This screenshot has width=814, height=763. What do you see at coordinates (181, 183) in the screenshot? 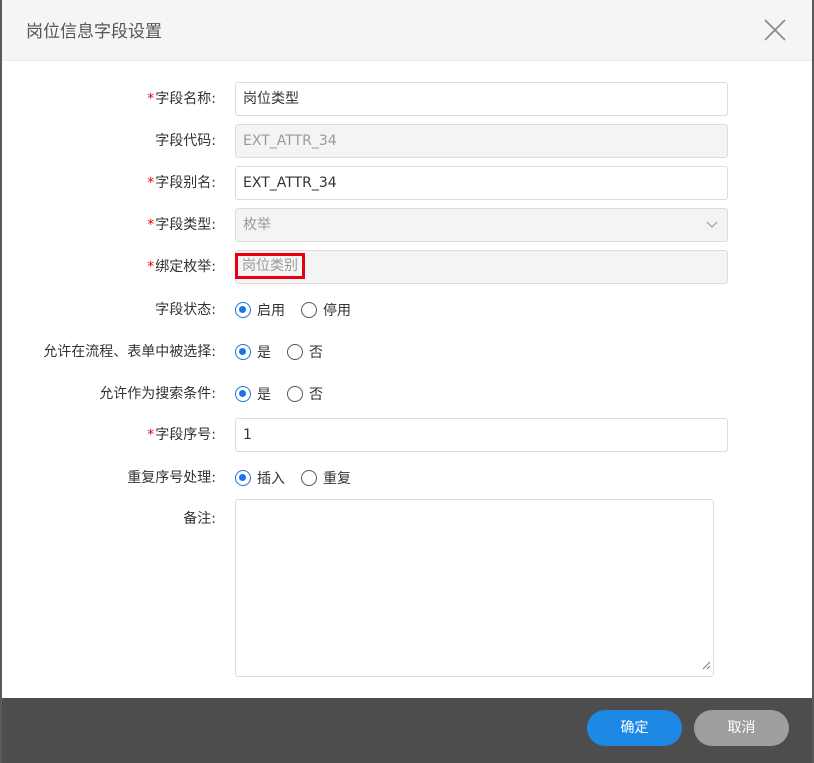
I see `field-alias-label: *字段别名:` at bounding box center [181, 183].